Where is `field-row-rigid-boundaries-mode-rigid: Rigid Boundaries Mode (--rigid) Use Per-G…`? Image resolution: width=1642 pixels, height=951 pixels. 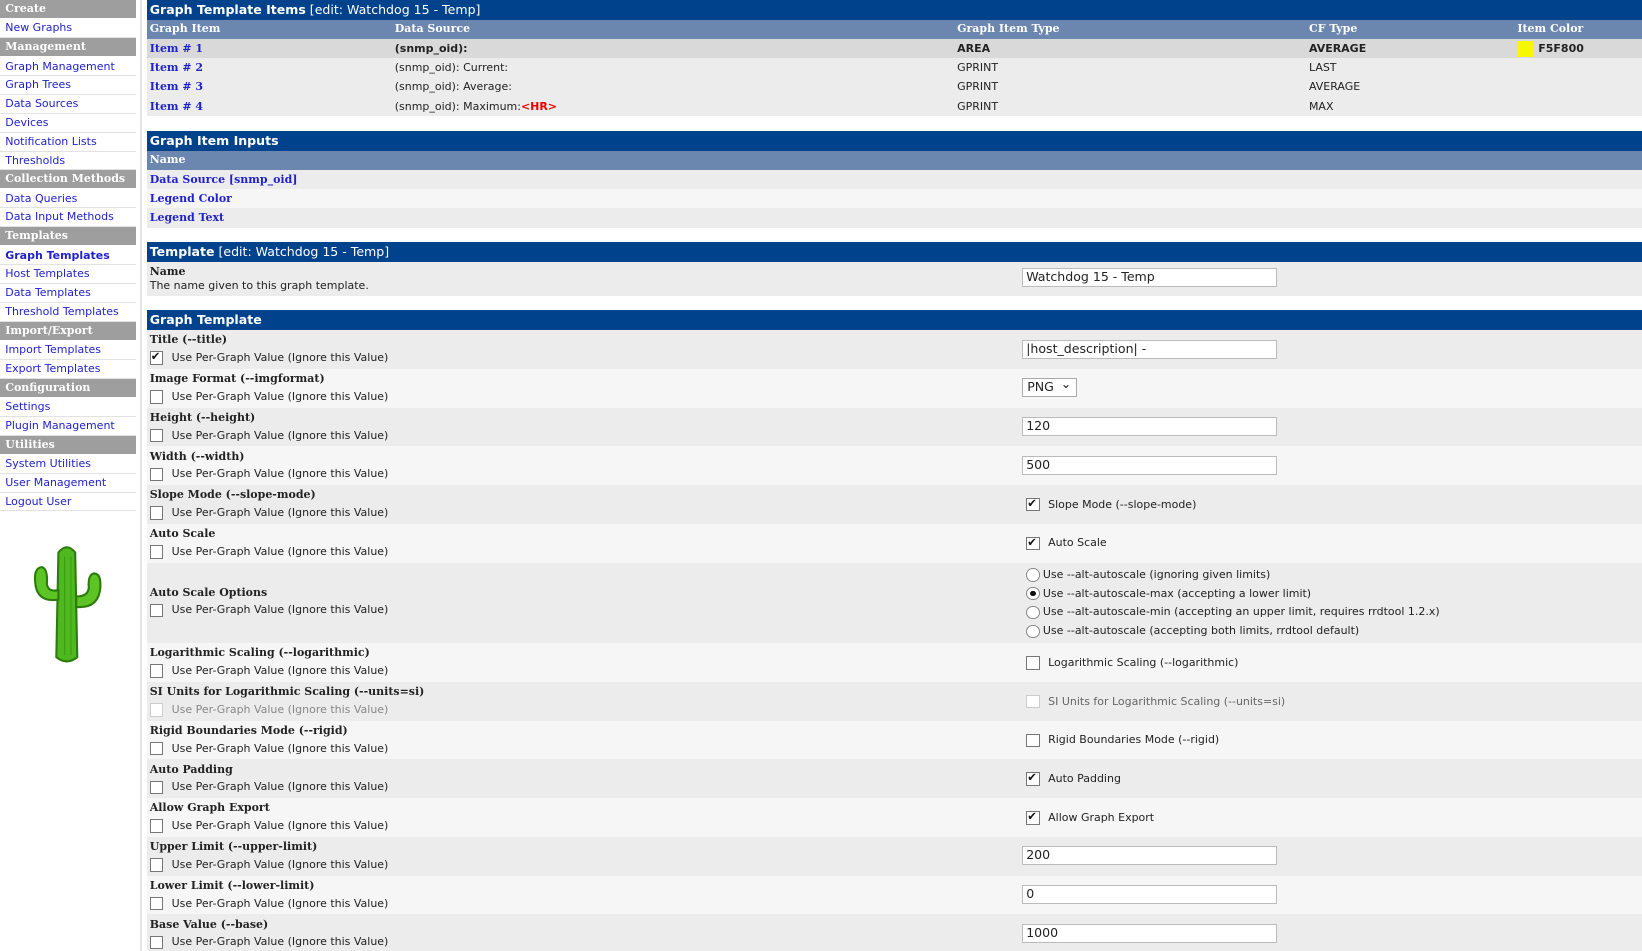
field-row-rigid-boundaries-mode-rigid: Rigid Boundaries Mode (--rigid) Use Per-G… is located at coordinates (894, 740).